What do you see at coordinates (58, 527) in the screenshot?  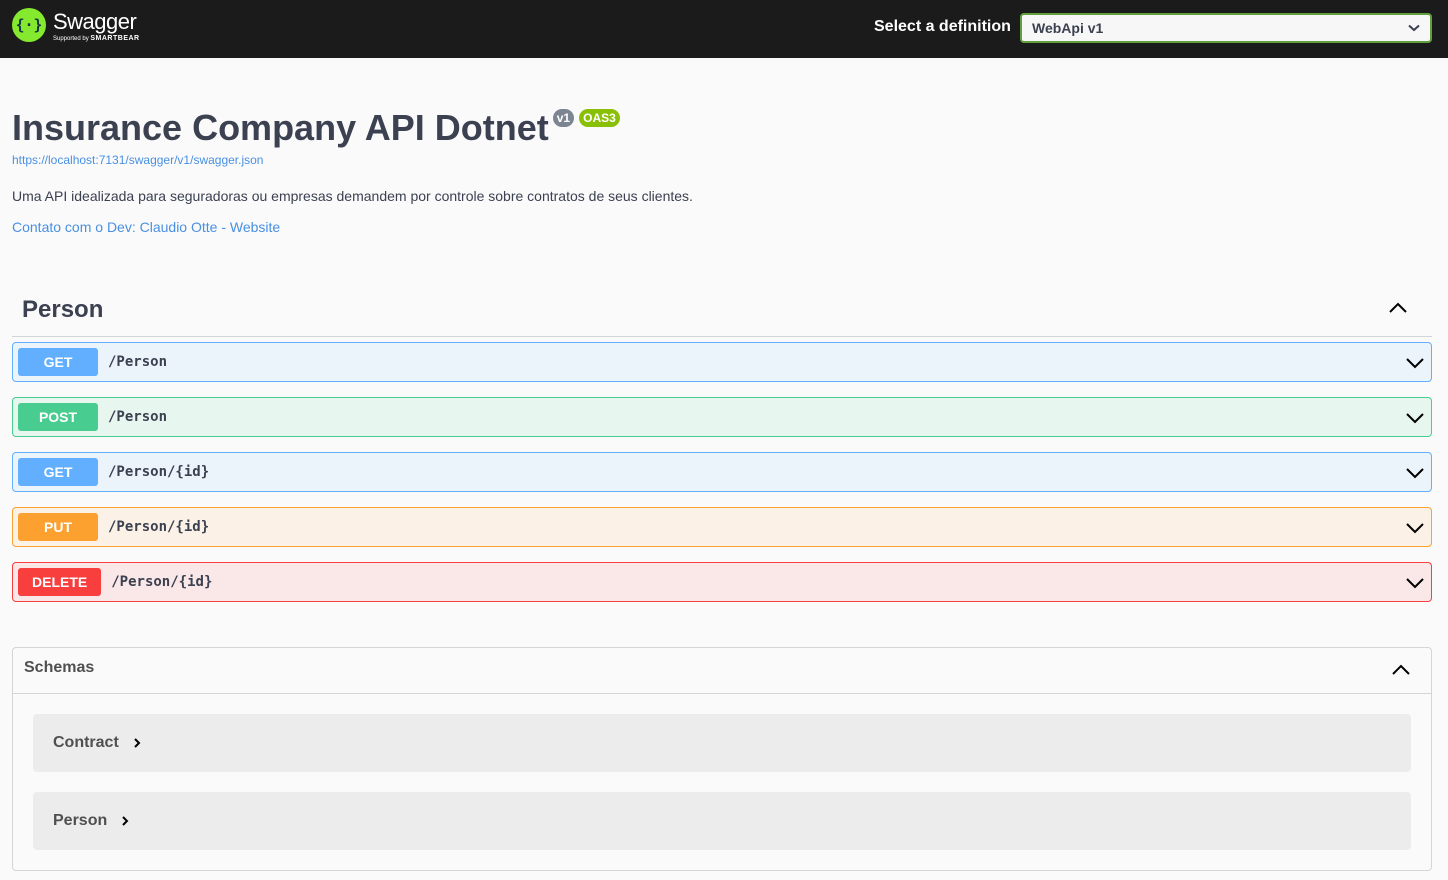 I see `method-badge: PUT` at bounding box center [58, 527].